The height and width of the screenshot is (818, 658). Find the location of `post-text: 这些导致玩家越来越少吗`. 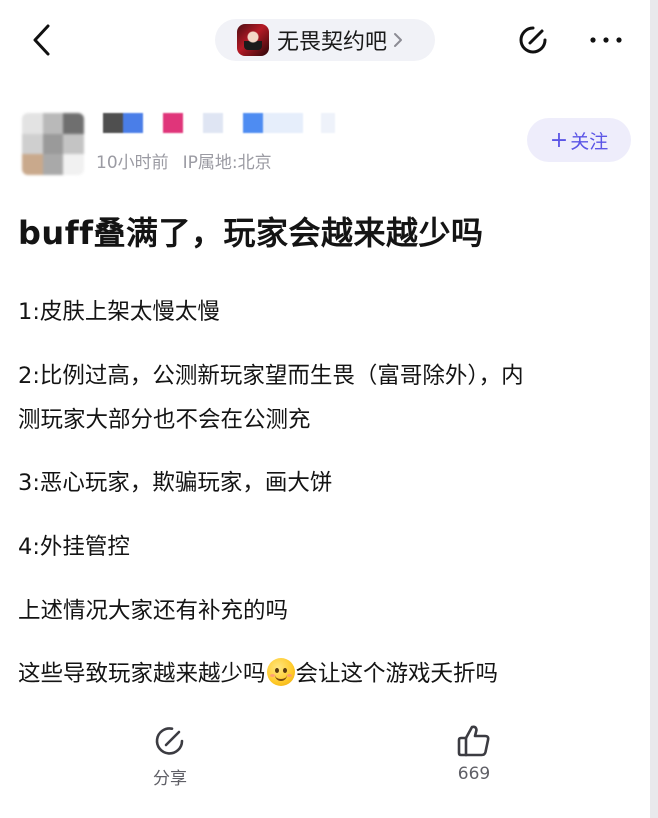

post-text: 这些导致玩家越来越少吗 is located at coordinates (142, 674).